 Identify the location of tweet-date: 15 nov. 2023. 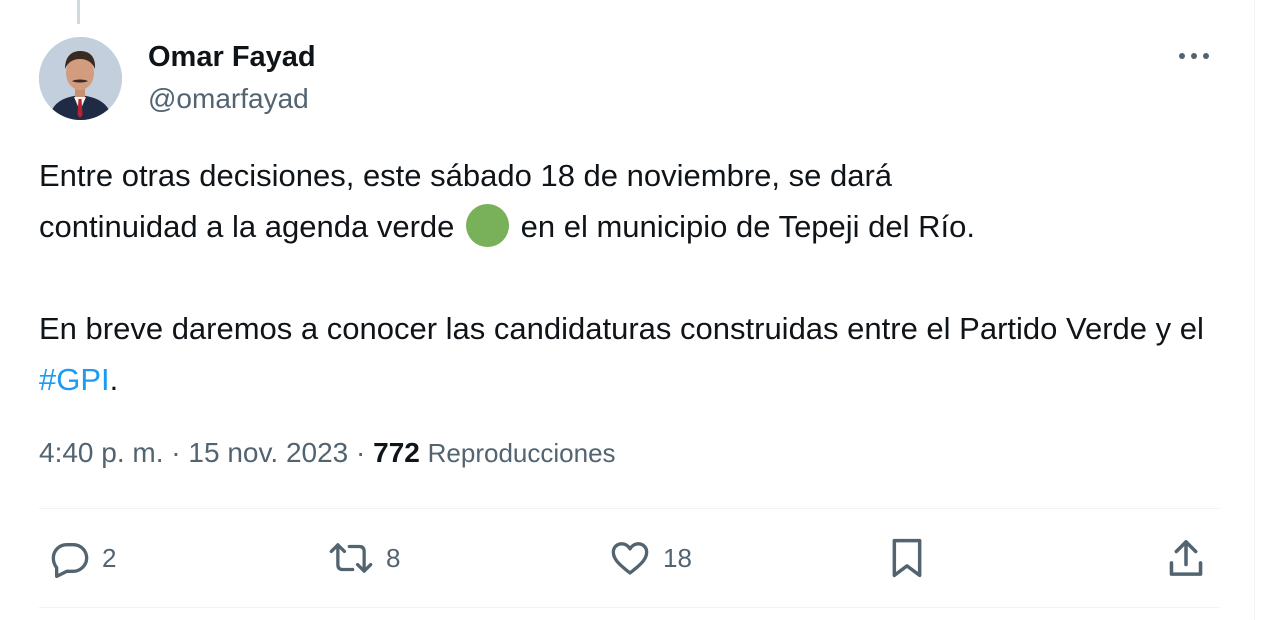
(268, 452).